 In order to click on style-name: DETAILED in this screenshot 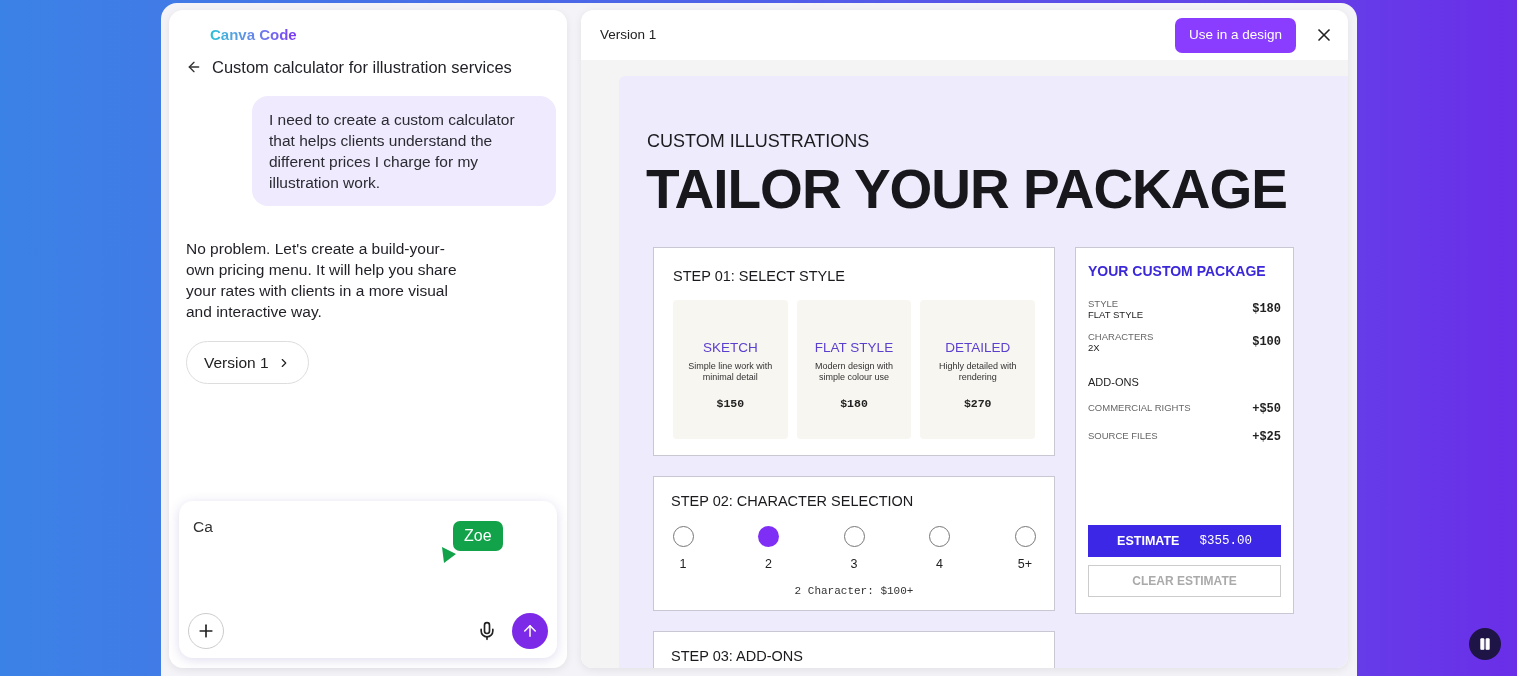, I will do `click(978, 347)`.